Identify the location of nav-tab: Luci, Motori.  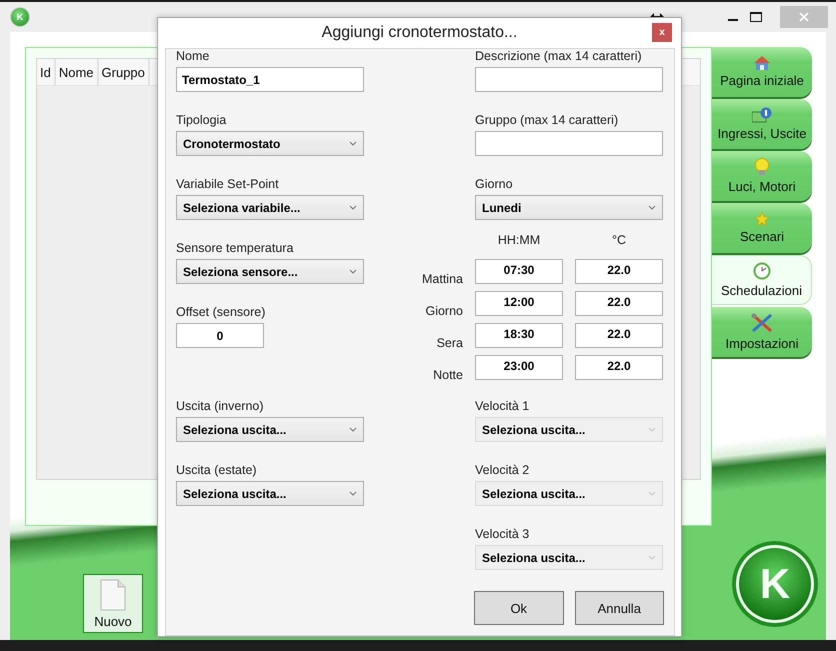
(762, 176).